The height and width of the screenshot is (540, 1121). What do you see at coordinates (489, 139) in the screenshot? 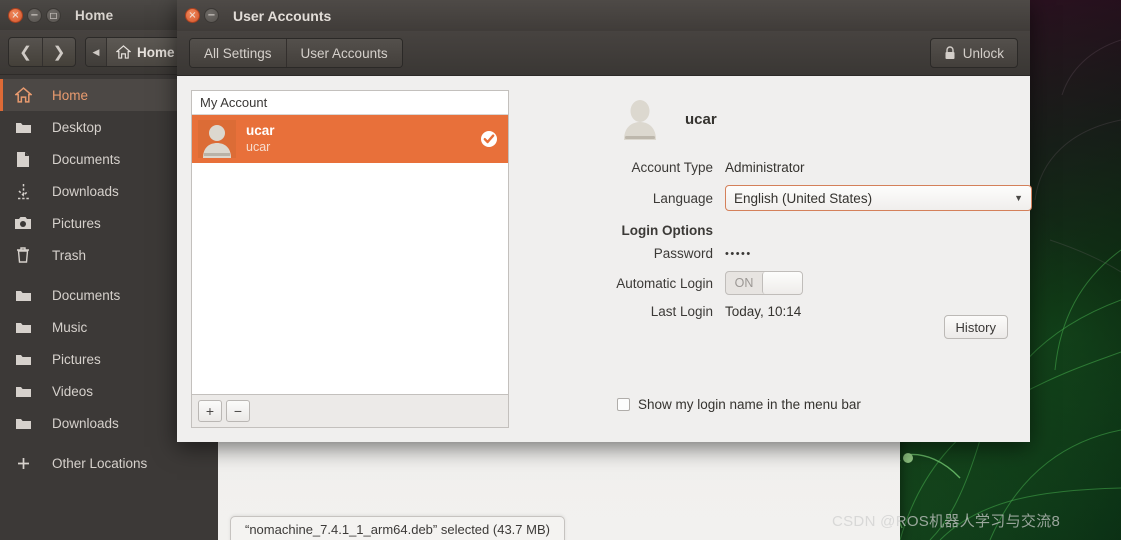
I see `check-circle-icon` at bounding box center [489, 139].